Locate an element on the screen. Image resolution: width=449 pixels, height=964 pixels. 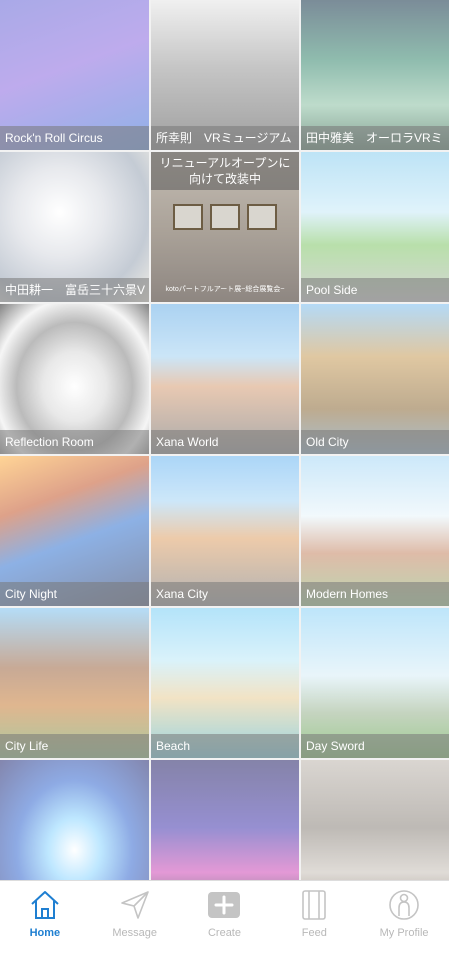
tab-my-profile-label: My Profile is located at coordinates (404, 933).